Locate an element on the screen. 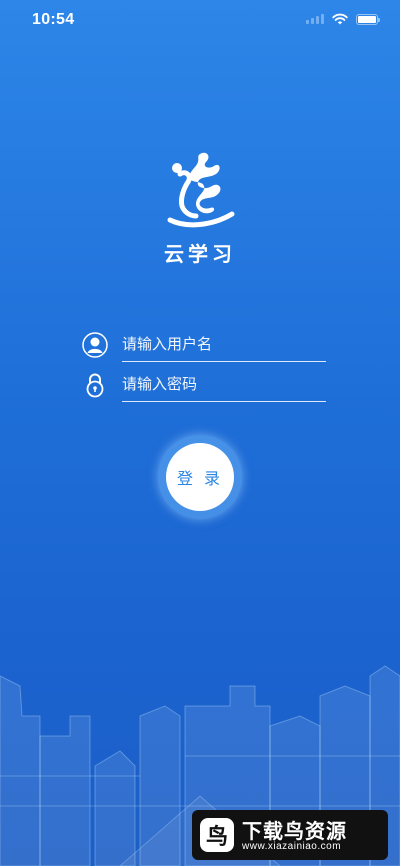  username-field is located at coordinates (204, 346).